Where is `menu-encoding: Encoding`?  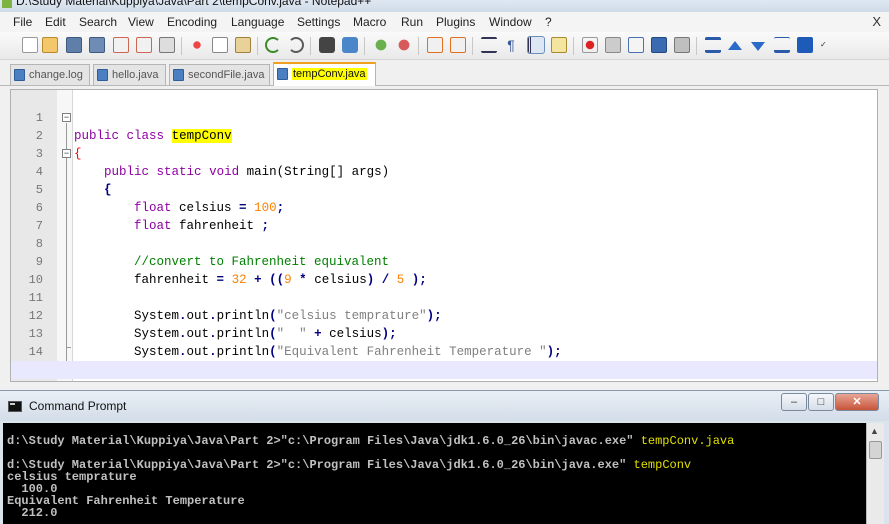 menu-encoding: Encoding is located at coordinates (192, 22).